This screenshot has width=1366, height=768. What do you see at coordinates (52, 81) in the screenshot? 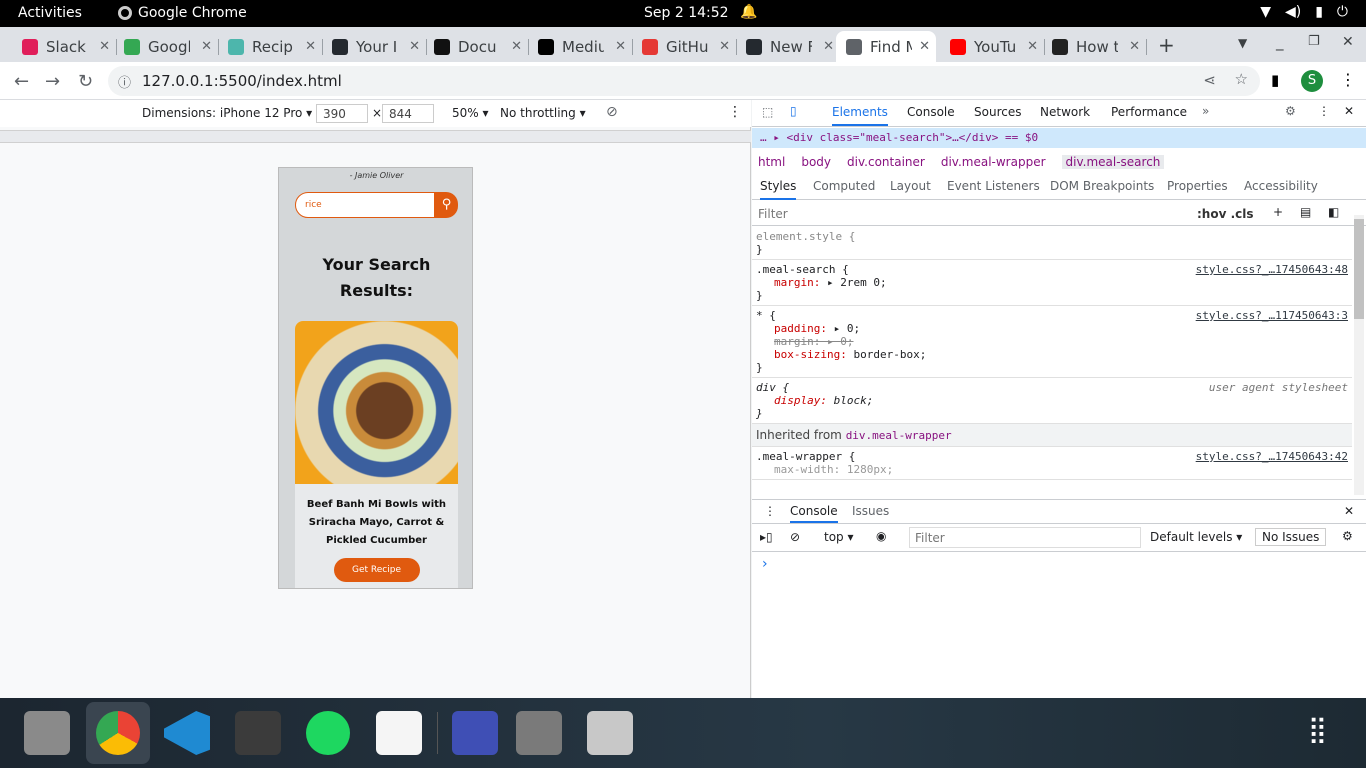
I see `forward-button: →` at bounding box center [52, 81].